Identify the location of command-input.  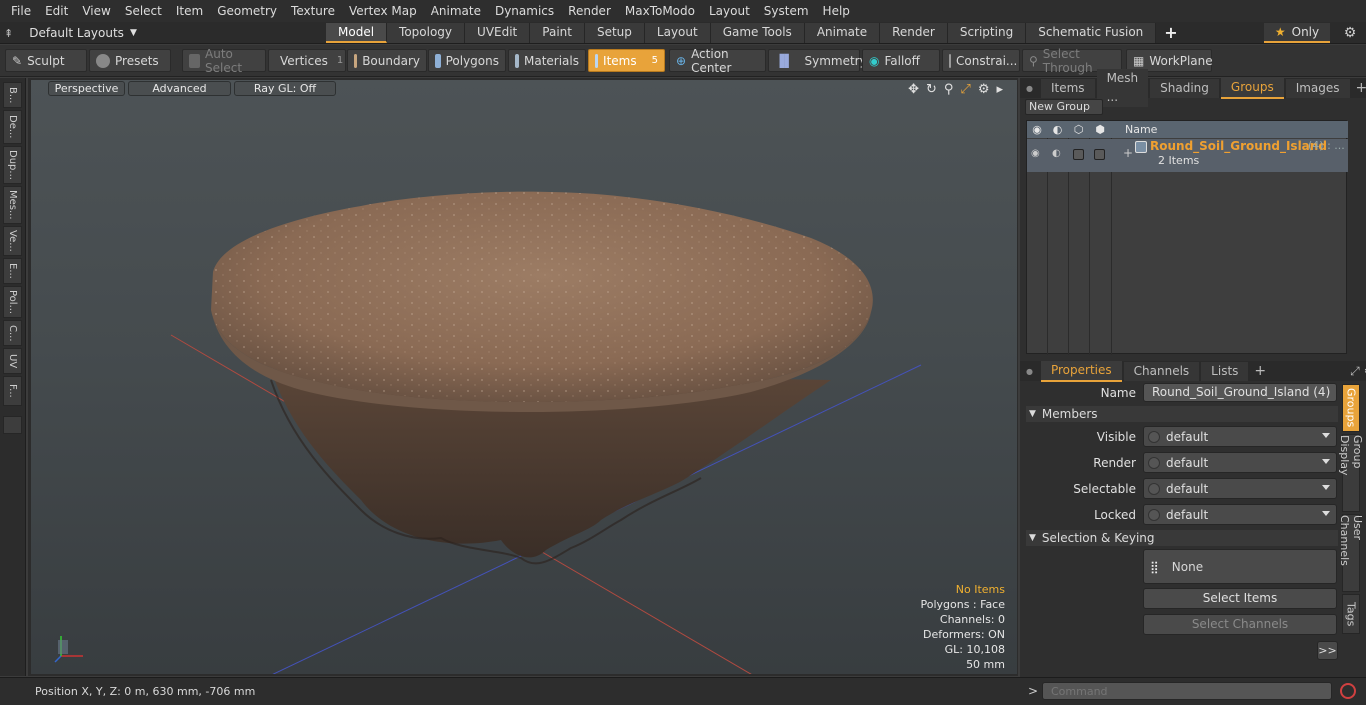
(1187, 691).